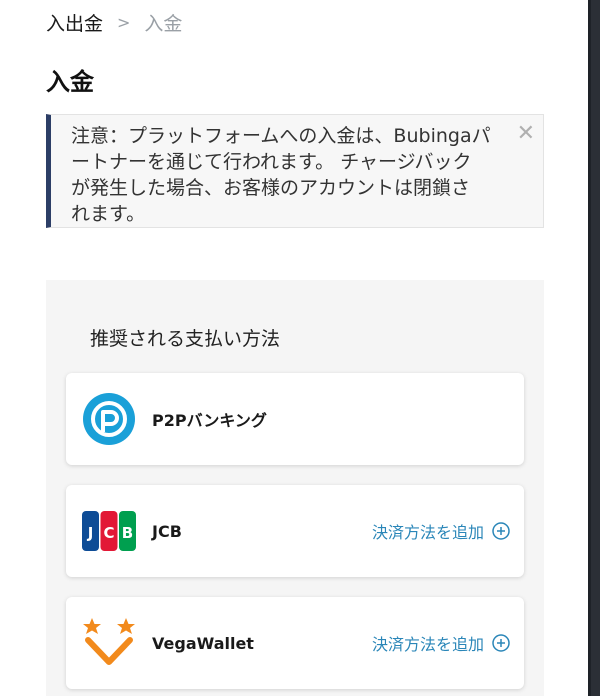  Describe the element at coordinates (271, 162) in the screenshot. I see `notice-text-line-2: ートナーを通じて行われます。 チャージバック` at that location.